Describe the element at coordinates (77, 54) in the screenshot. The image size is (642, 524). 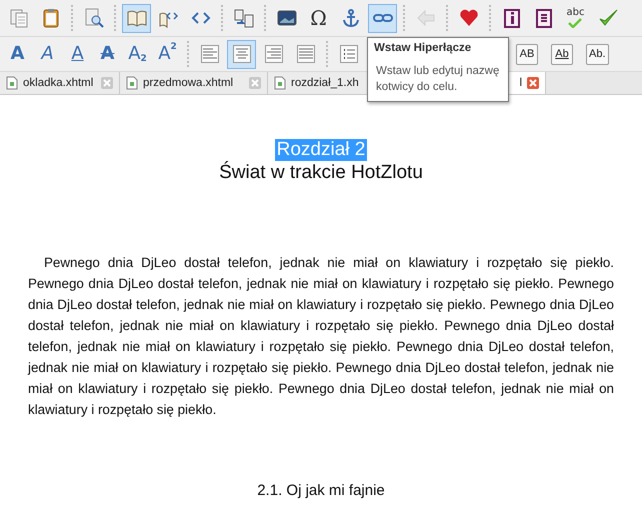
I see `underline-button: A` at that location.